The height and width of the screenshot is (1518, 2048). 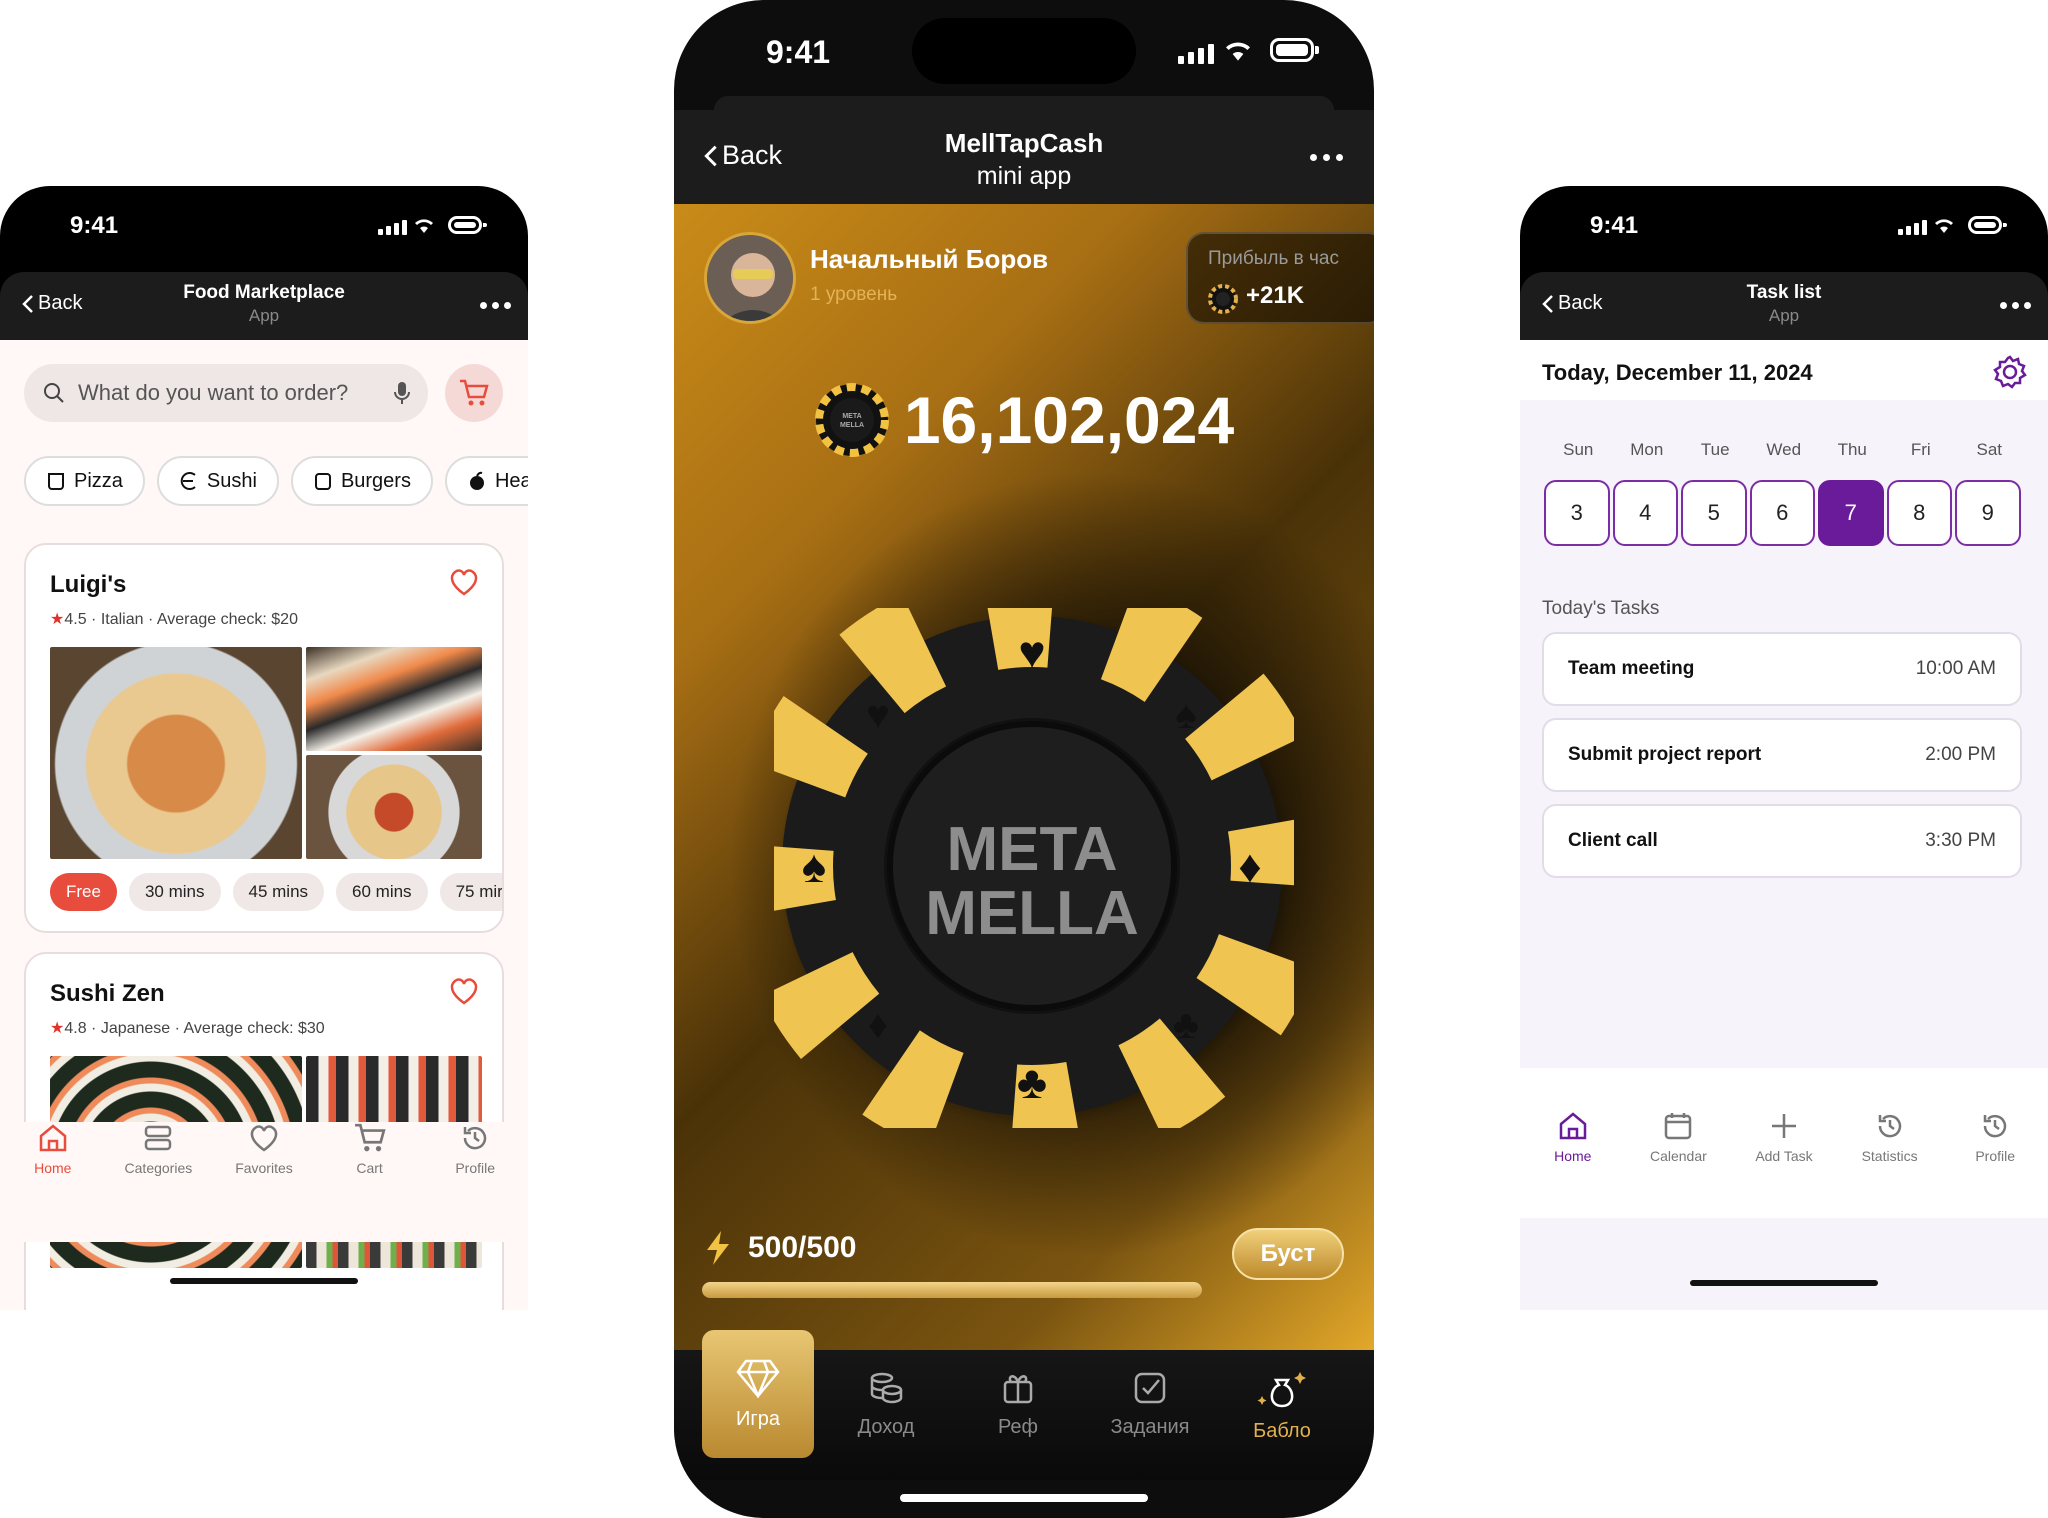 What do you see at coordinates (1024, 143) in the screenshot?
I see `app-title: MellTapCash` at bounding box center [1024, 143].